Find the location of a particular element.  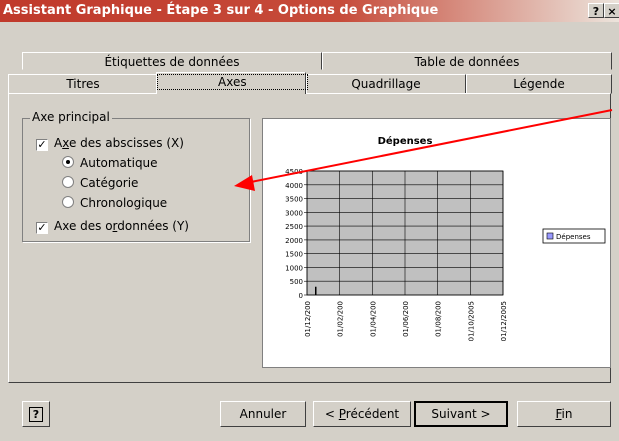

previous-label-pre: < is located at coordinates (331, 414).